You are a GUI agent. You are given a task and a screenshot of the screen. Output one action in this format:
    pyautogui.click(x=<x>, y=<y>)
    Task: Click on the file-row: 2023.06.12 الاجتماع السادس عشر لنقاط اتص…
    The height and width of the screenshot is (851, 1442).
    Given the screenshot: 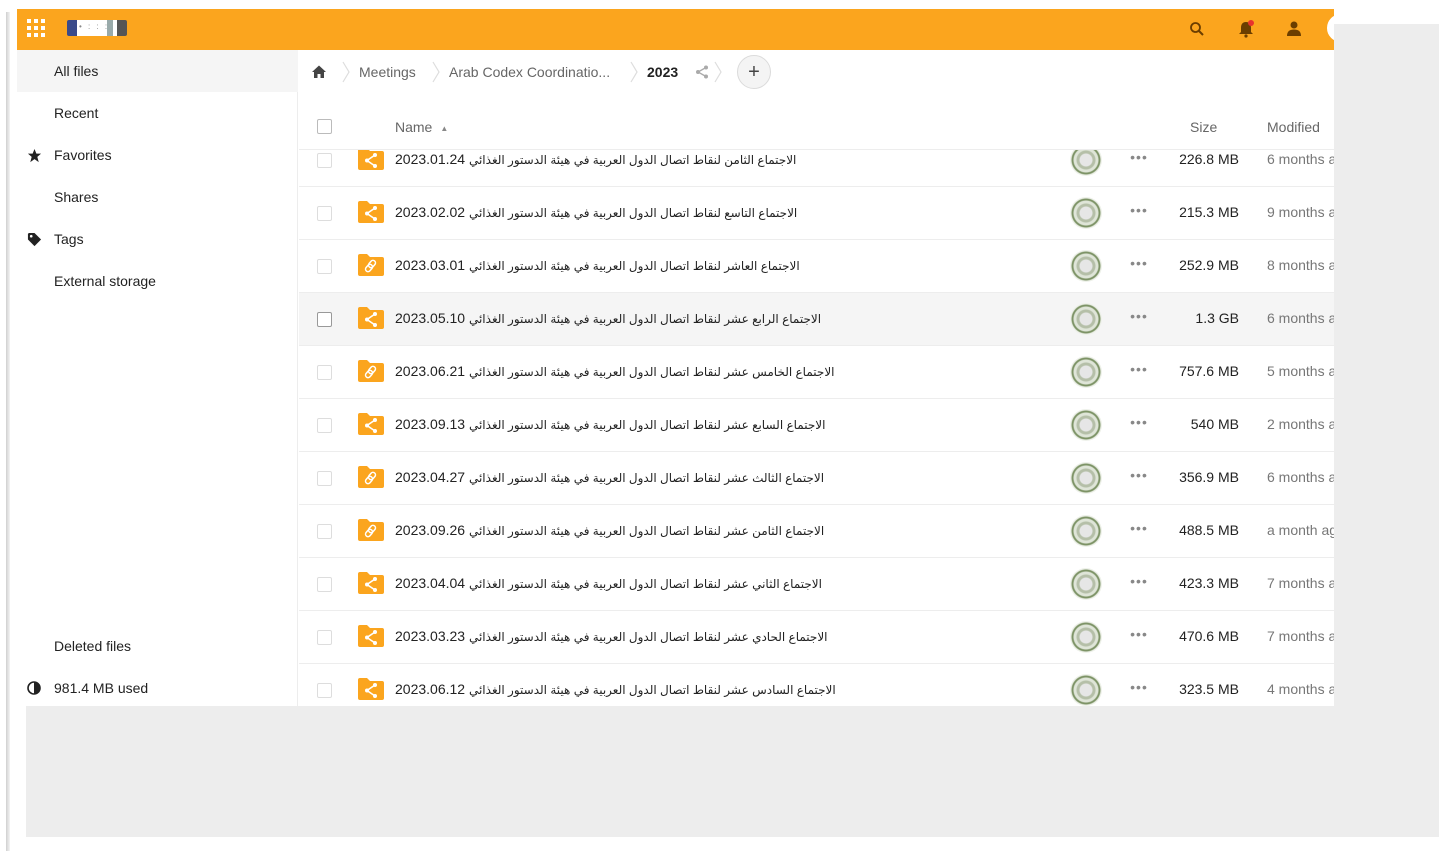 What is the action you would take?
    pyautogui.click(x=816, y=685)
    